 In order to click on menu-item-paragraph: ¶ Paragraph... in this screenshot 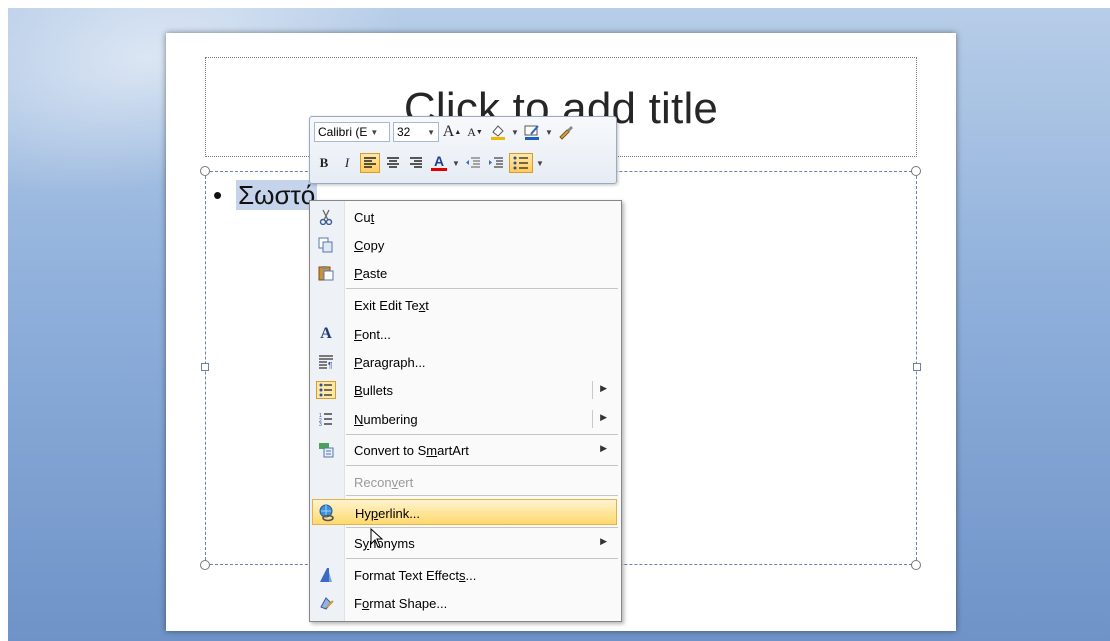, I will do `click(464, 362)`.